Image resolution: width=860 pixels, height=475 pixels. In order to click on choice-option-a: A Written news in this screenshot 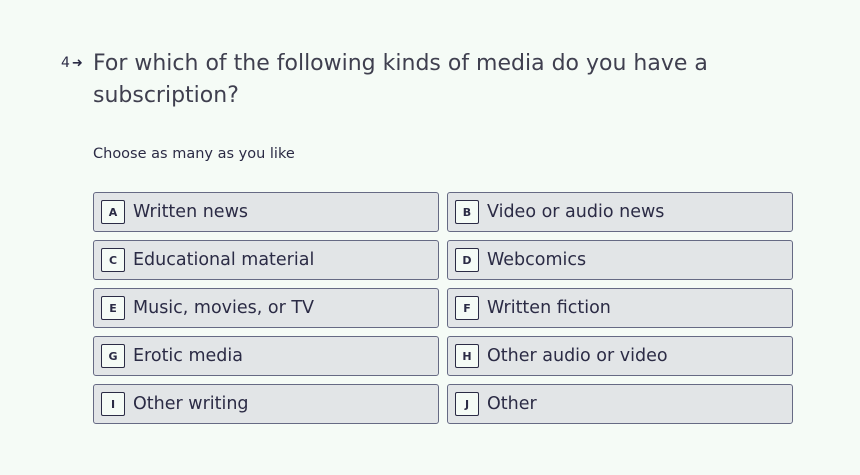, I will do `click(266, 212)`.